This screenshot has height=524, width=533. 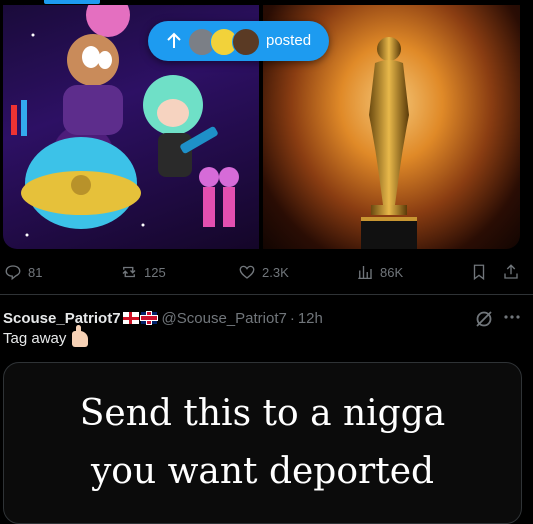 I want to click on new-posts-label: posted, so click(x=289, y=40).